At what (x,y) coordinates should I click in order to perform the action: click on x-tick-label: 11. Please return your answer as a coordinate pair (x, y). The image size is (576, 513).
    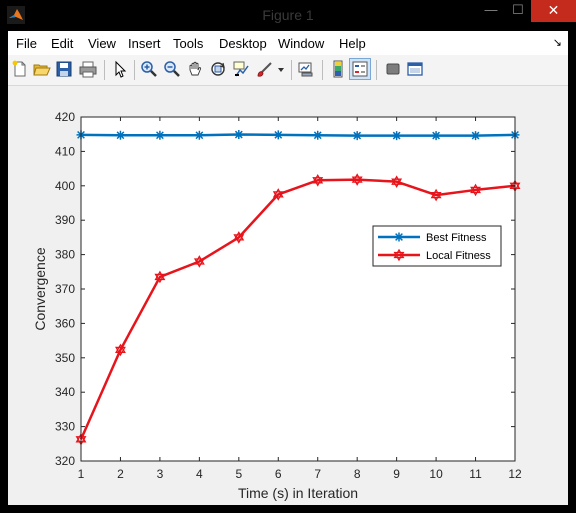
    Looking at the image, I should click on (475, 474).